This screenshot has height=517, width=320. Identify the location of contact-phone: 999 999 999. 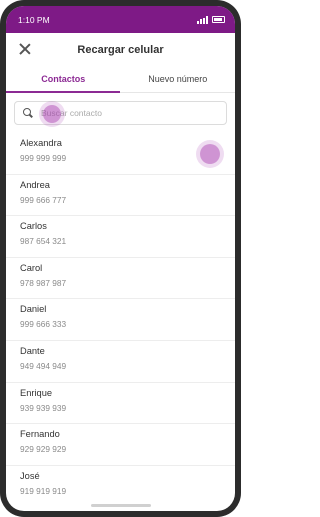
(43, 158).